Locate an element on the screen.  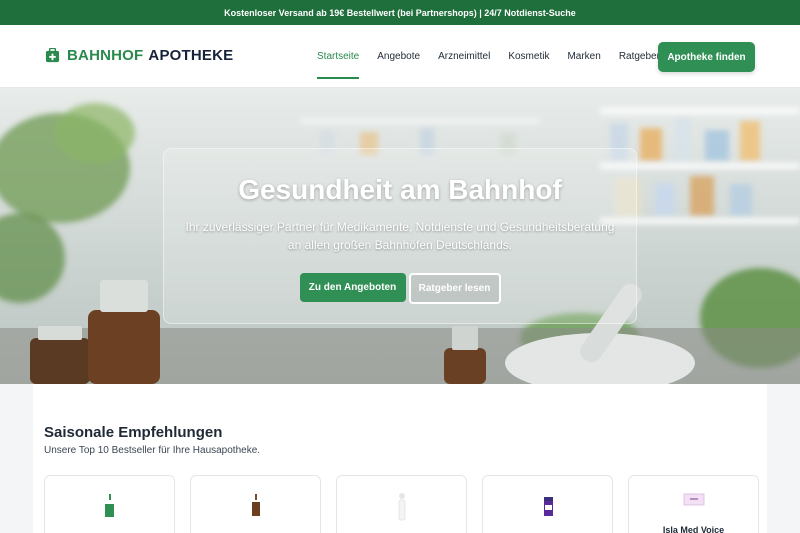
nav-item-kosmetik: Kosmetik is located at coordinates (528, 56).